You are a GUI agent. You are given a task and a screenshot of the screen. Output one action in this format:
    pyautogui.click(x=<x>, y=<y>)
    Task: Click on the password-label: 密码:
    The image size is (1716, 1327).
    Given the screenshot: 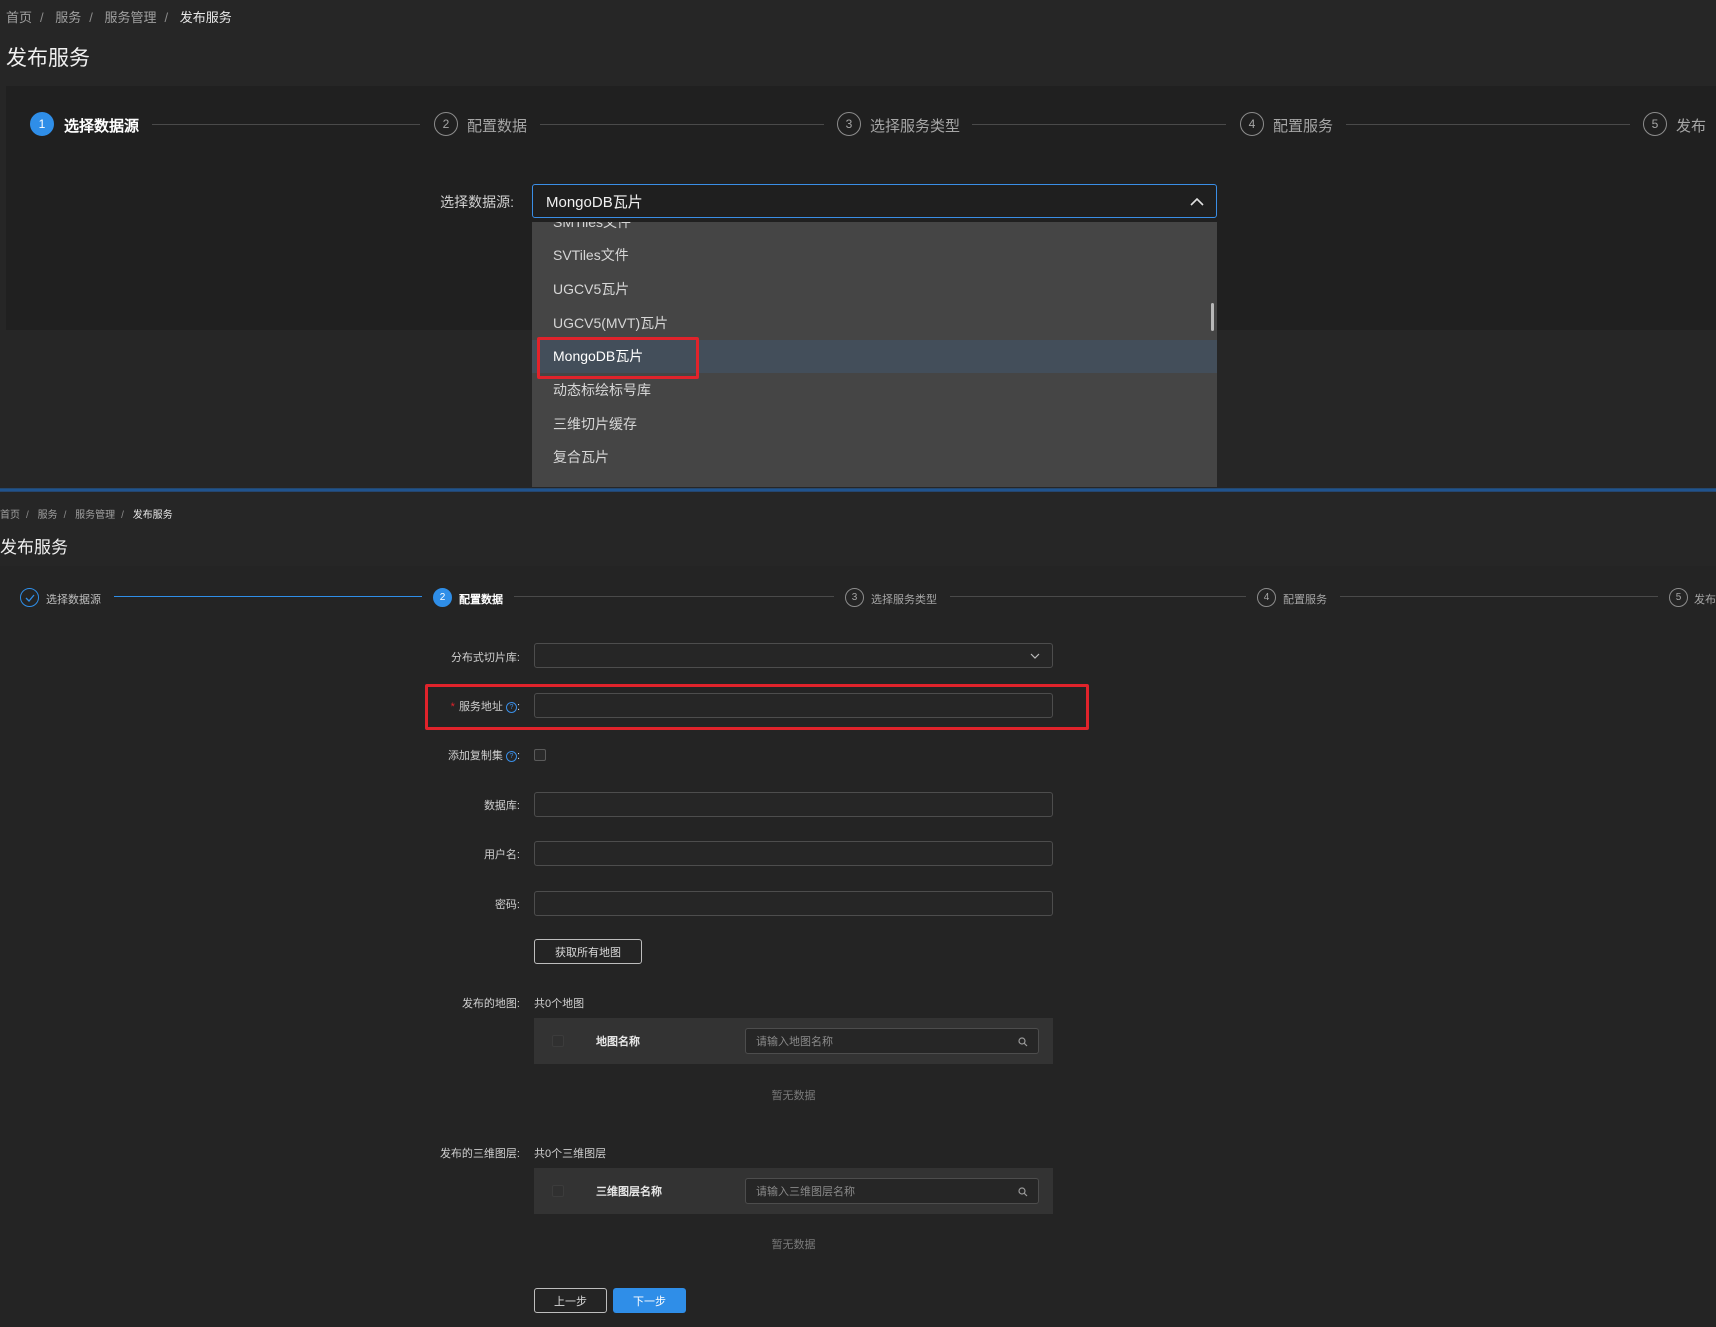 What is the action you would take?
    pyautogui.click(x=507, y=905)
    